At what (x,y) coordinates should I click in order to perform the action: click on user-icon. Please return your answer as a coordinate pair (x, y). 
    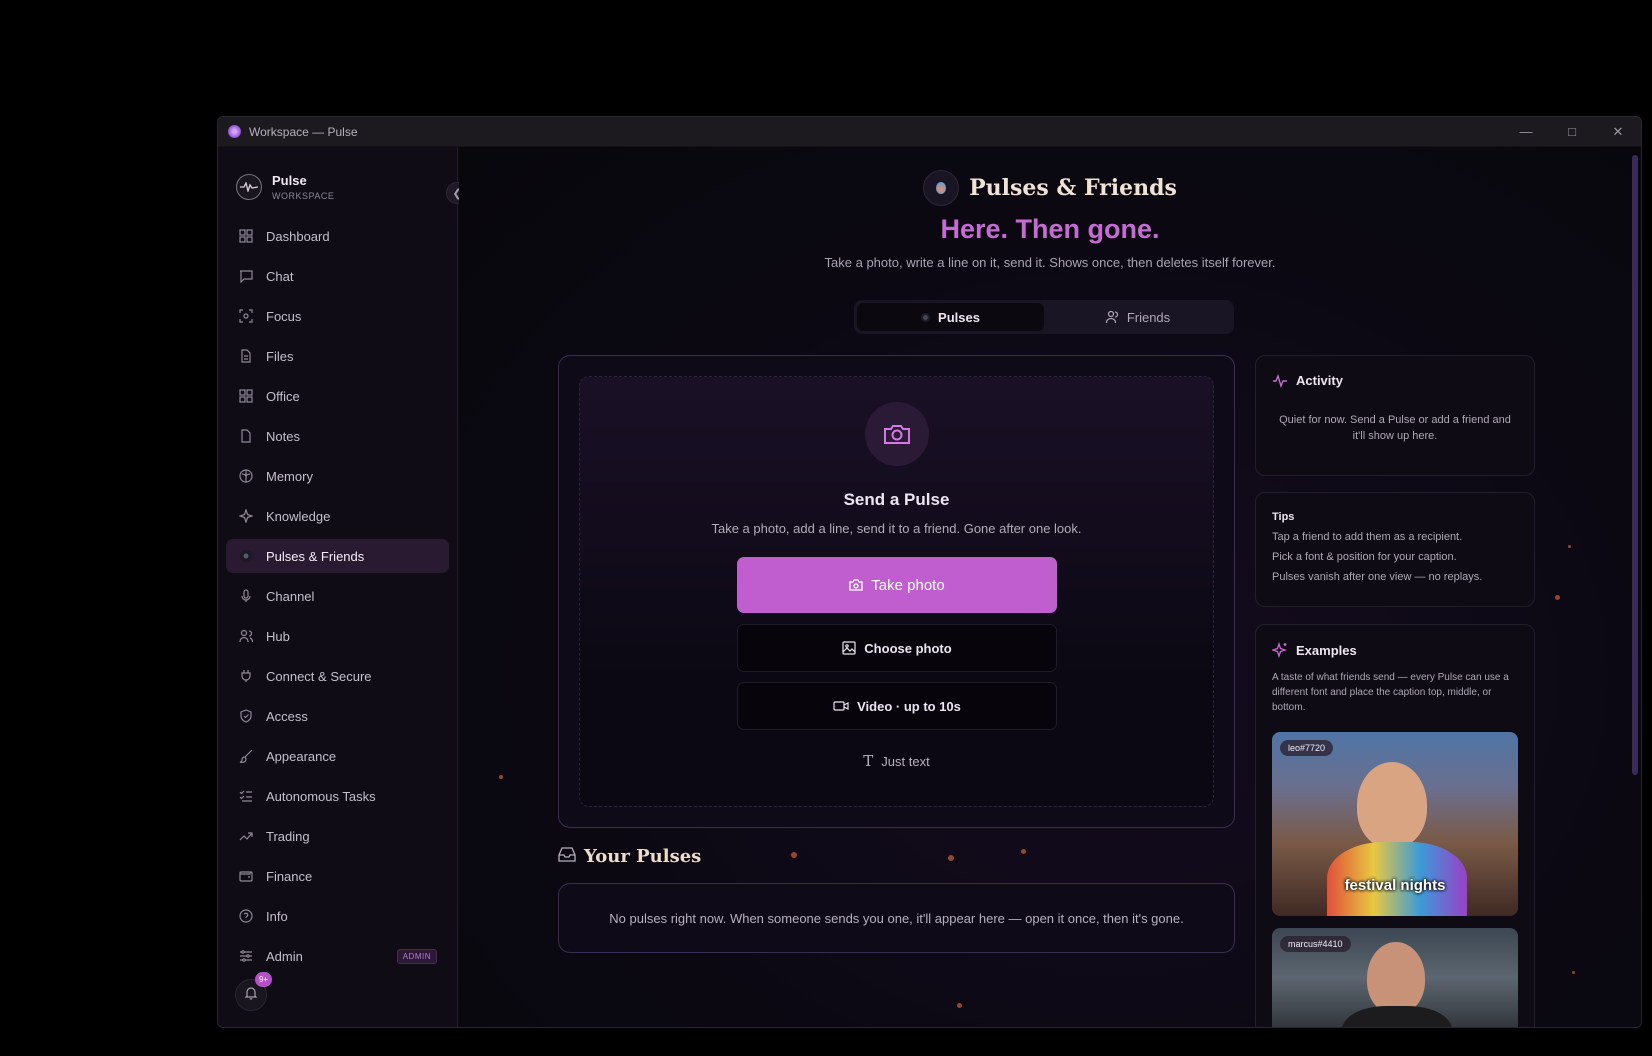
    Looking at the image, I should click on (1112, 317).